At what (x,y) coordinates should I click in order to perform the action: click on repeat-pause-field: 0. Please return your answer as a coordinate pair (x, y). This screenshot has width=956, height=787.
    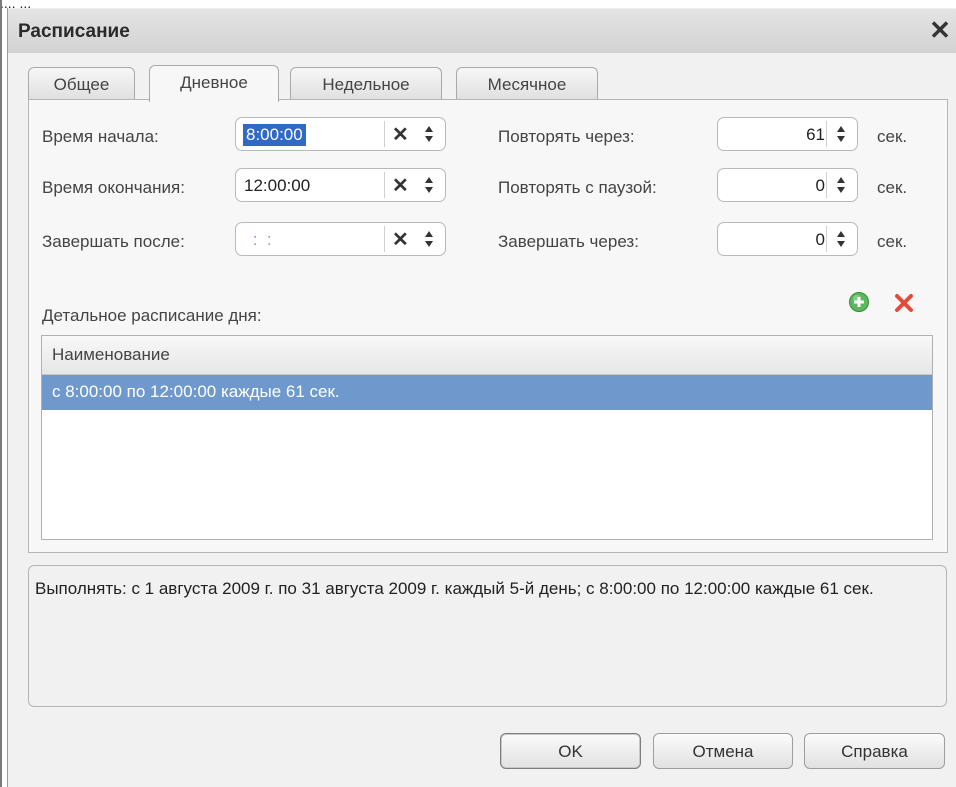
    Looking at the image, I should click on (787, 185).